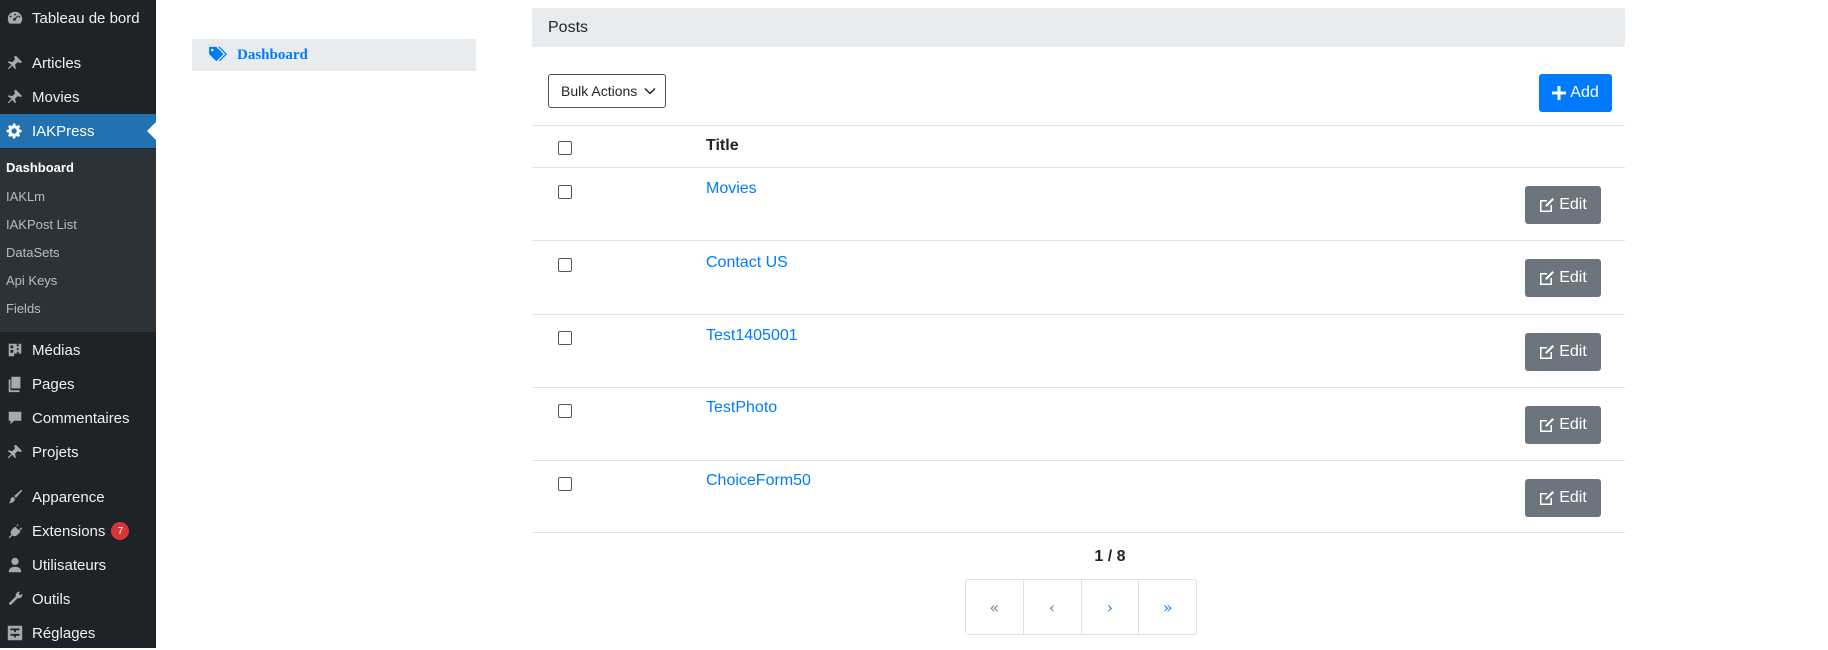 The height and width of the screenshot is (650, 1828). What do you see at coordinates (568, 27) in the screenshot?
I see `posts-card-title: Posts` at bounding box center [568, 27].